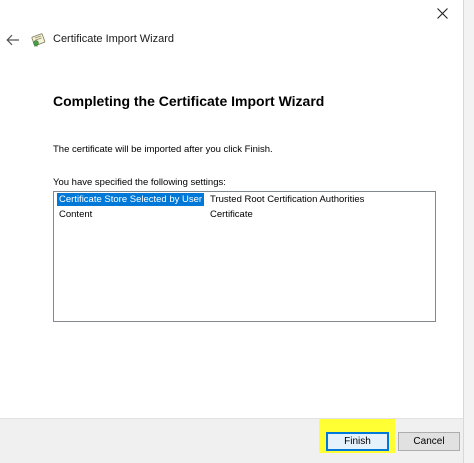  I want to click on back-button, so click(13, 40).